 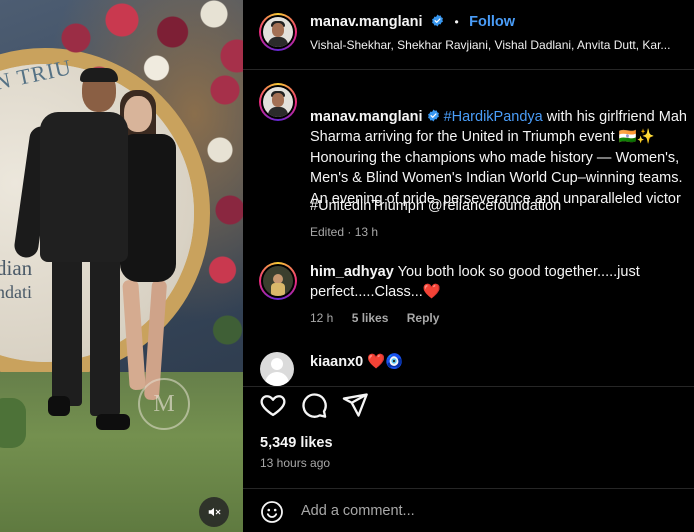 What do you see at coordinates (273, 405) in the screenshot?
I see `heart-icon` at bounding box center [273, 405].